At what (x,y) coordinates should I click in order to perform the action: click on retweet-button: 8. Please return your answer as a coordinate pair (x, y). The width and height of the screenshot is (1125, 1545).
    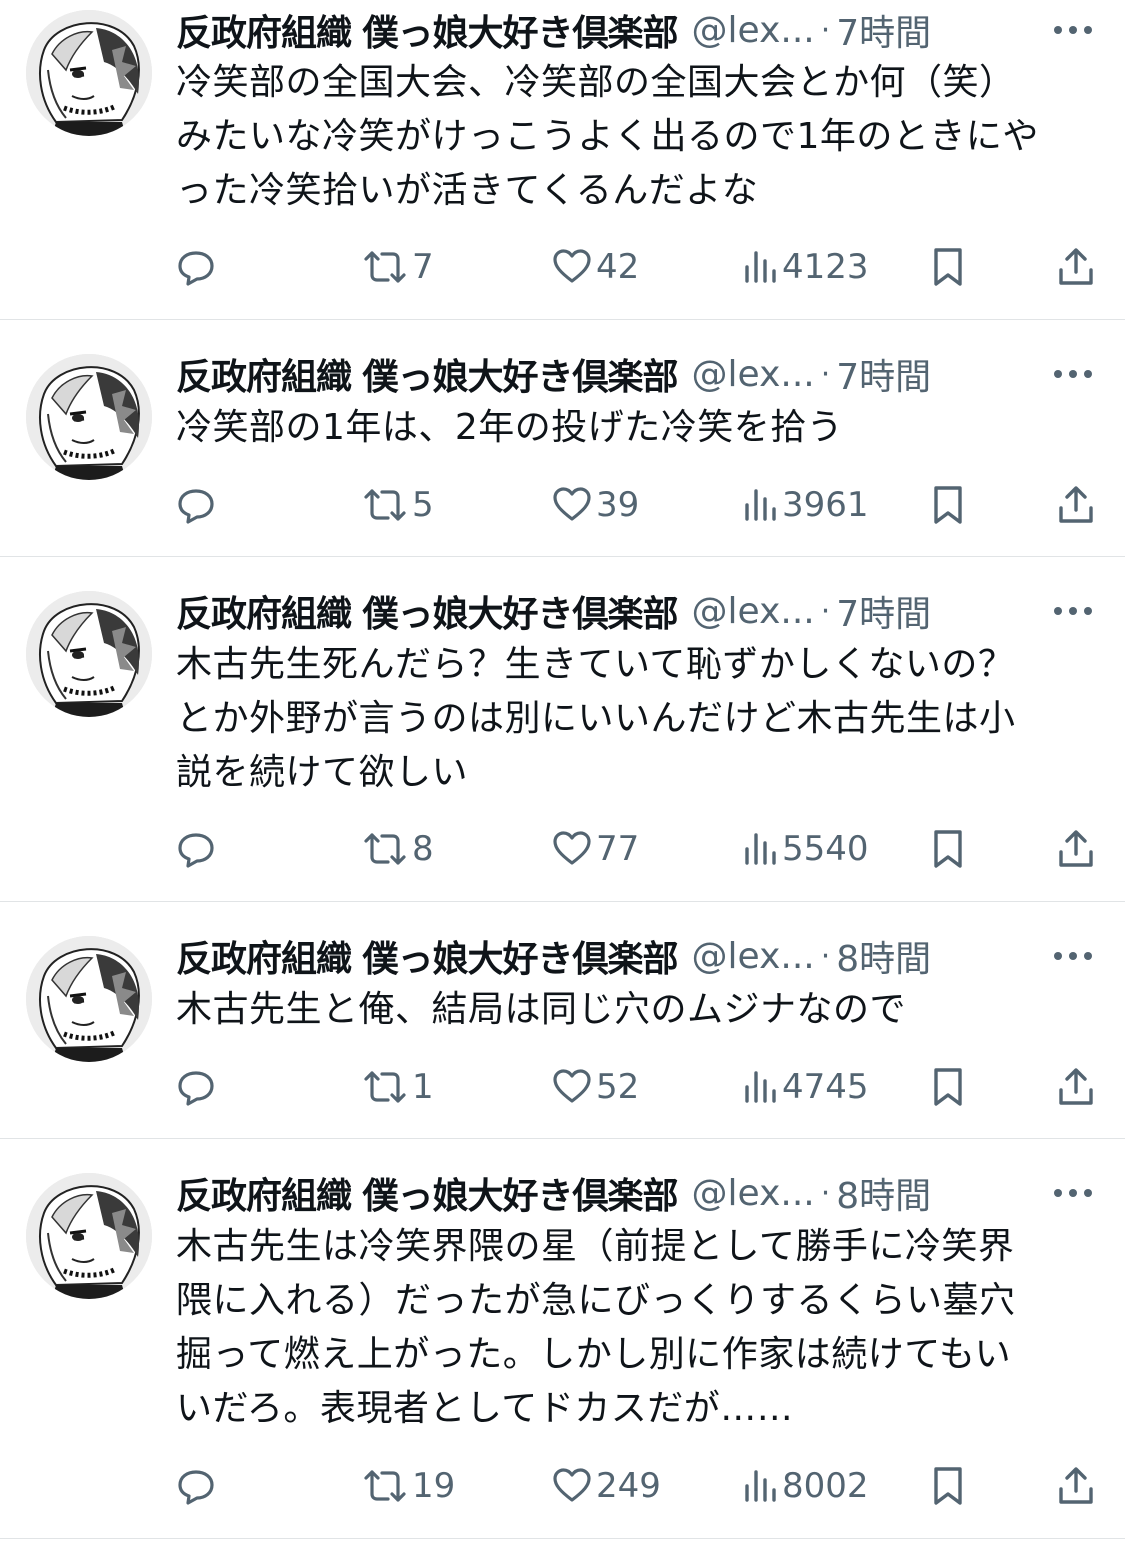
    Looking at the image, I should click on (398, 849).